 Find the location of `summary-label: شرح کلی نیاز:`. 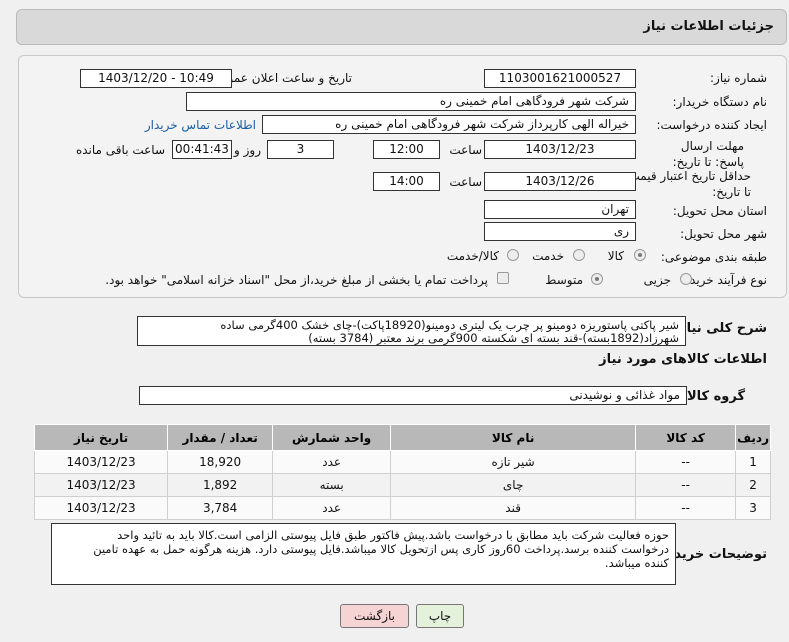

summary-label: شرح کلی نیاز: is located at coordinates (720, 328).